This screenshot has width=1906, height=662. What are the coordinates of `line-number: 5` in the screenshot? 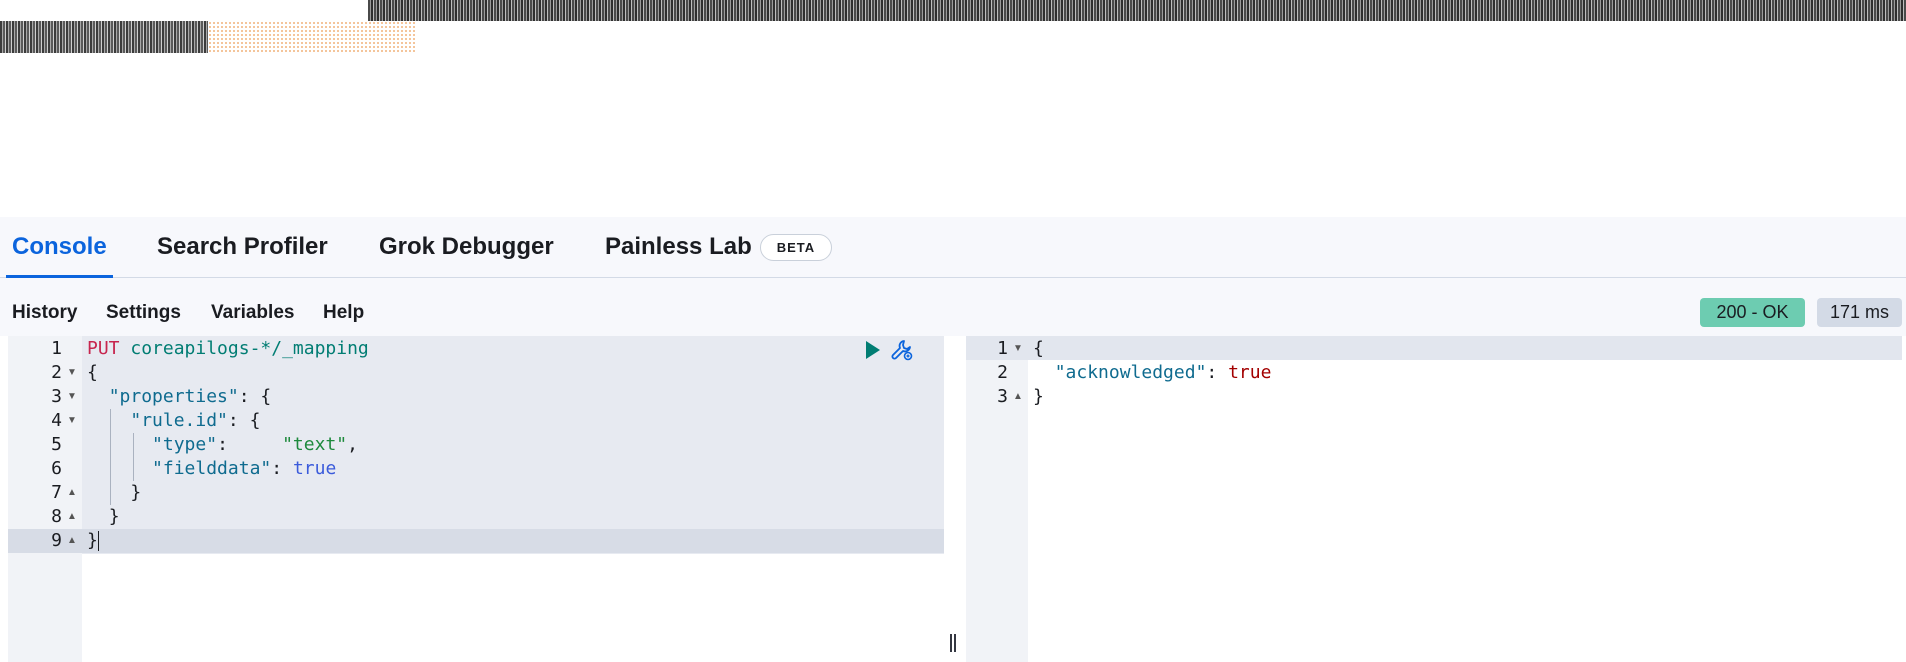 It's located at (56, 444).